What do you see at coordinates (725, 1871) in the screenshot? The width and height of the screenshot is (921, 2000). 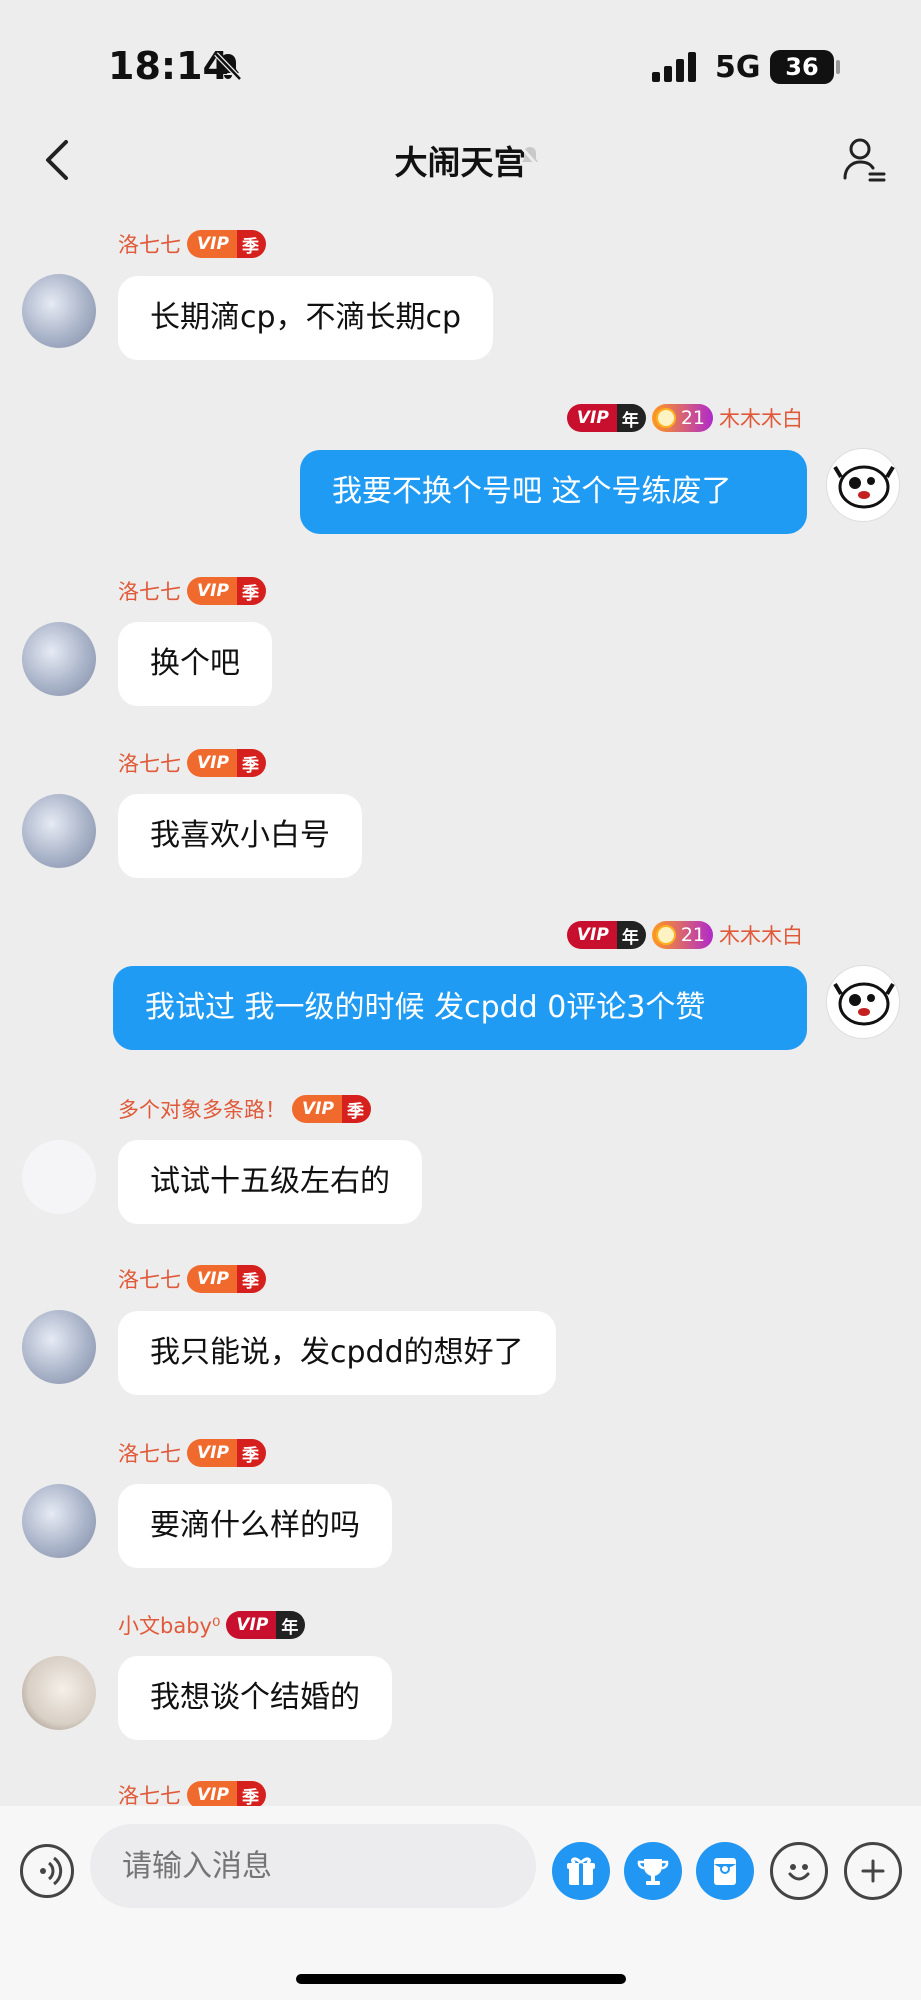 I see `red-packet-icon` at bounding box center [725, 1871].